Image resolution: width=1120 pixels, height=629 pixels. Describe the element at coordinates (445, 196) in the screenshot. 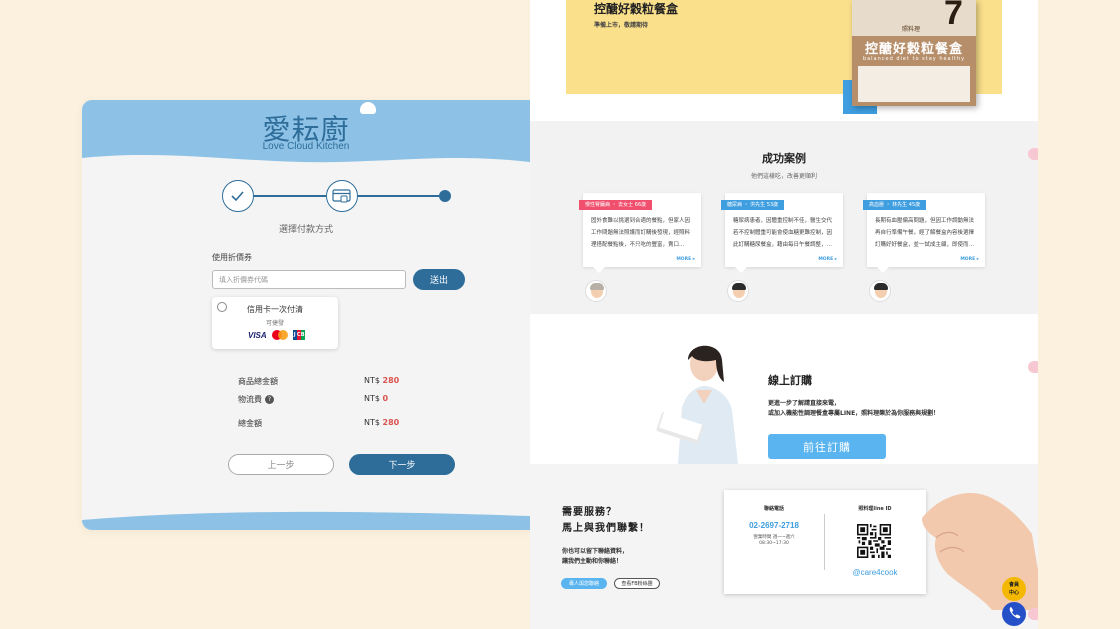

I see `step-upcoming` at that location.